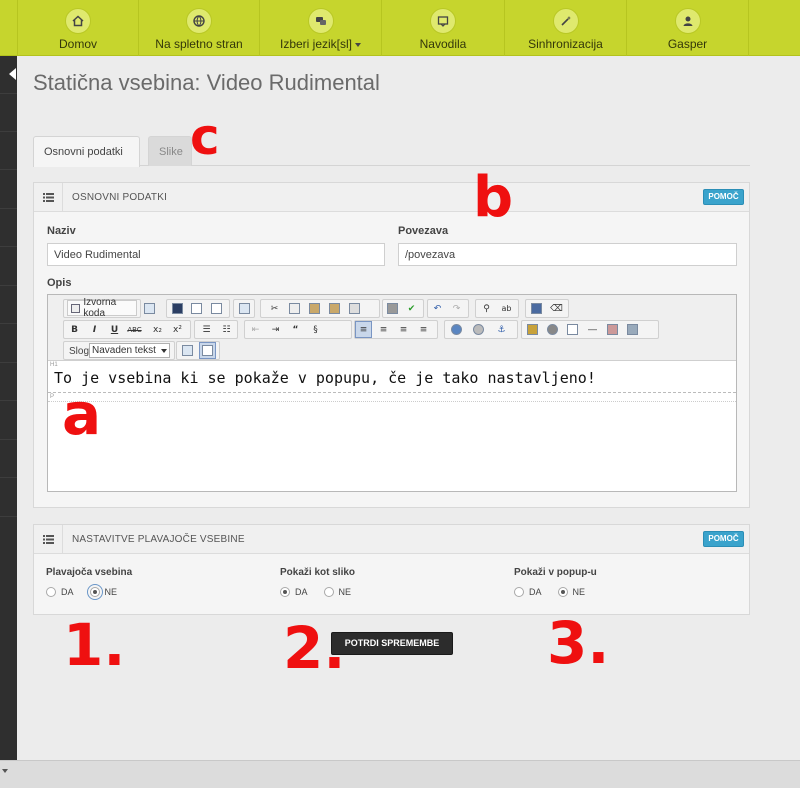 This screenshot has width=800, height=788. What do you see at coordinates (315, 329) in the screenshot?
I see `create-div-icon: §` at bounding box center [315, 329].